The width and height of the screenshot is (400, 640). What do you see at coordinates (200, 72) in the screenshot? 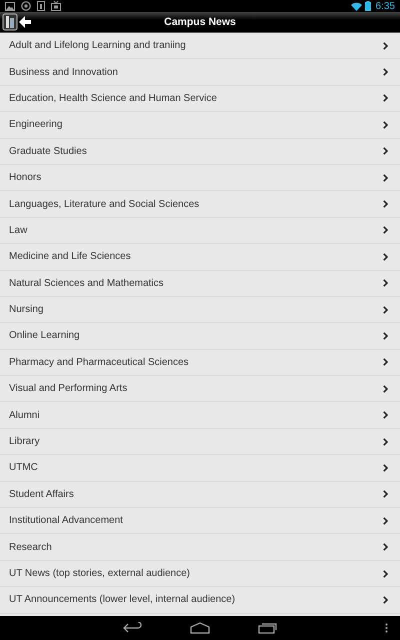
I see `news-category-item: Business and Innovation` at bounding box center [200, 72].